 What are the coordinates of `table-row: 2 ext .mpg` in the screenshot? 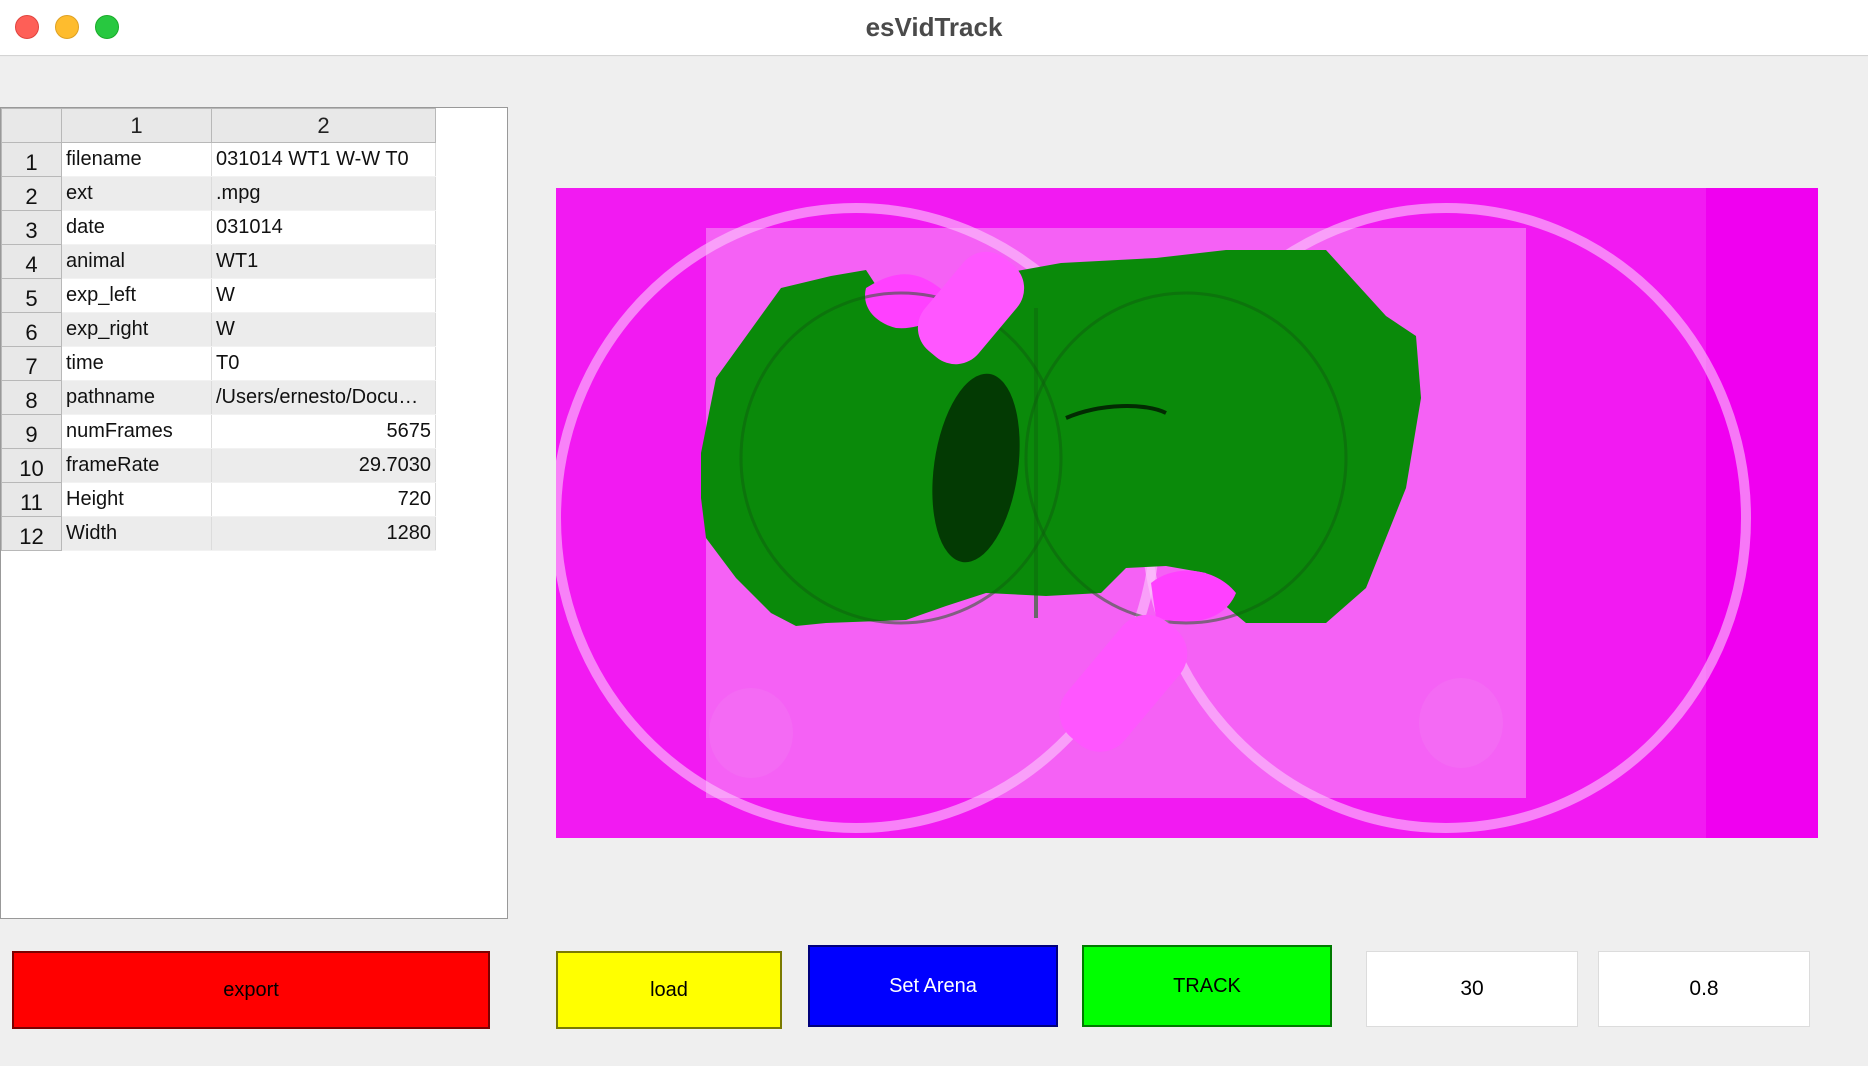 It's located at (218, 193).